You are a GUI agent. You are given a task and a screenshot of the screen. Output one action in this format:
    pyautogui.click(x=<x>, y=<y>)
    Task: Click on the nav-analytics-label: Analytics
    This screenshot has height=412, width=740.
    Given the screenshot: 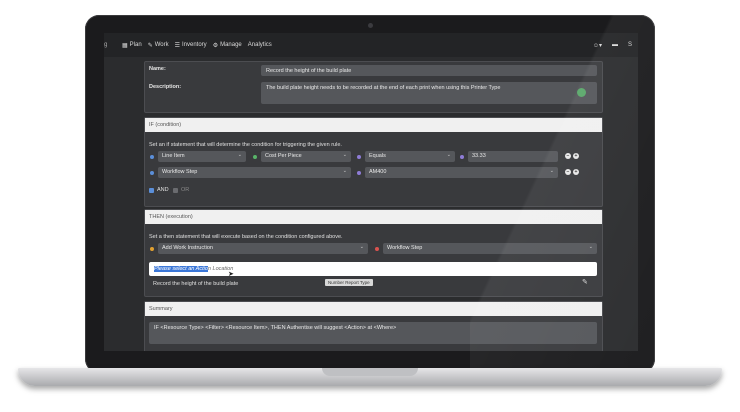 What is the action you would take?
    pyautogui.click(x=259, y=45)
    